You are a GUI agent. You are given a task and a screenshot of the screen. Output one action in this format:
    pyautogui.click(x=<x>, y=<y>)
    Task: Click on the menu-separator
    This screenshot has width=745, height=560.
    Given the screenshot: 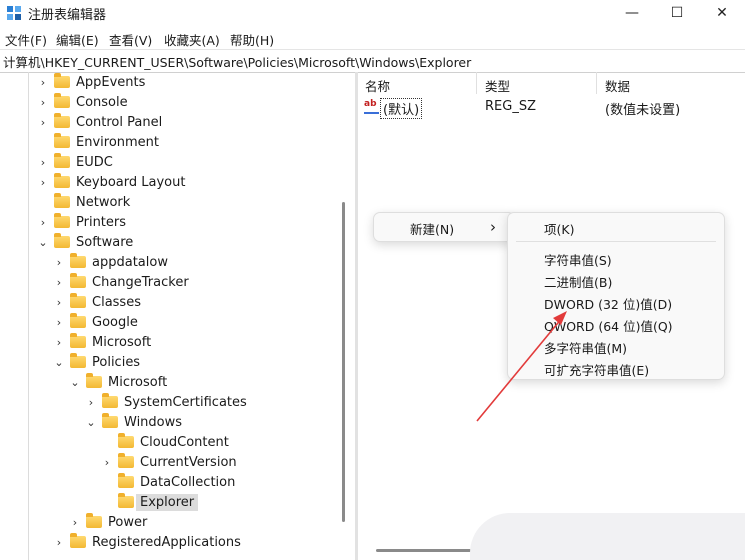 What is the action you would take?
    pyautogui.click(x=616, y=241)
    